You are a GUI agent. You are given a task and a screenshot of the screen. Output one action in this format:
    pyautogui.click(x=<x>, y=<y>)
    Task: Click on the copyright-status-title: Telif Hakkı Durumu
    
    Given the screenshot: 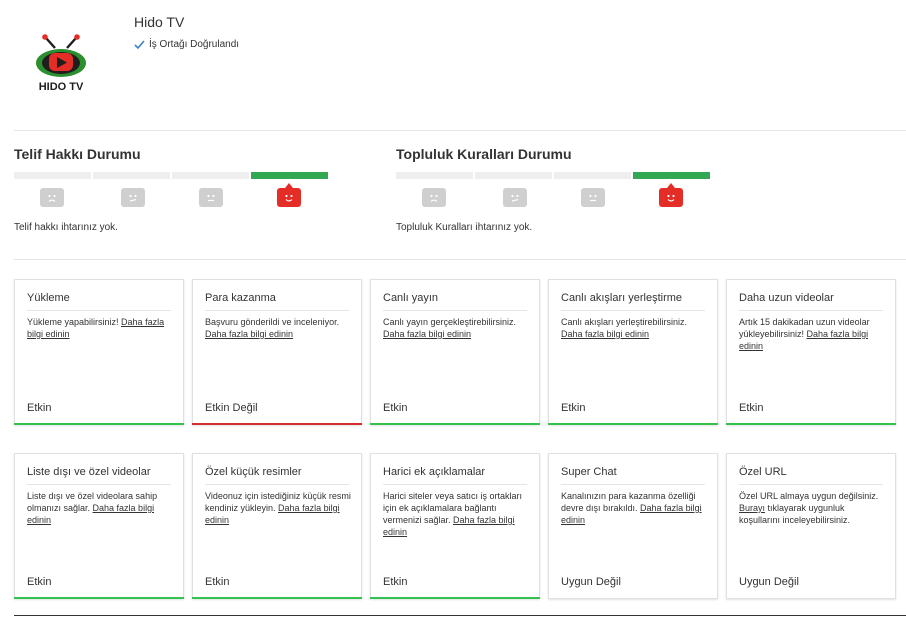 What is the action you would take?
    pyautogui.click(x=77, y=154)
    